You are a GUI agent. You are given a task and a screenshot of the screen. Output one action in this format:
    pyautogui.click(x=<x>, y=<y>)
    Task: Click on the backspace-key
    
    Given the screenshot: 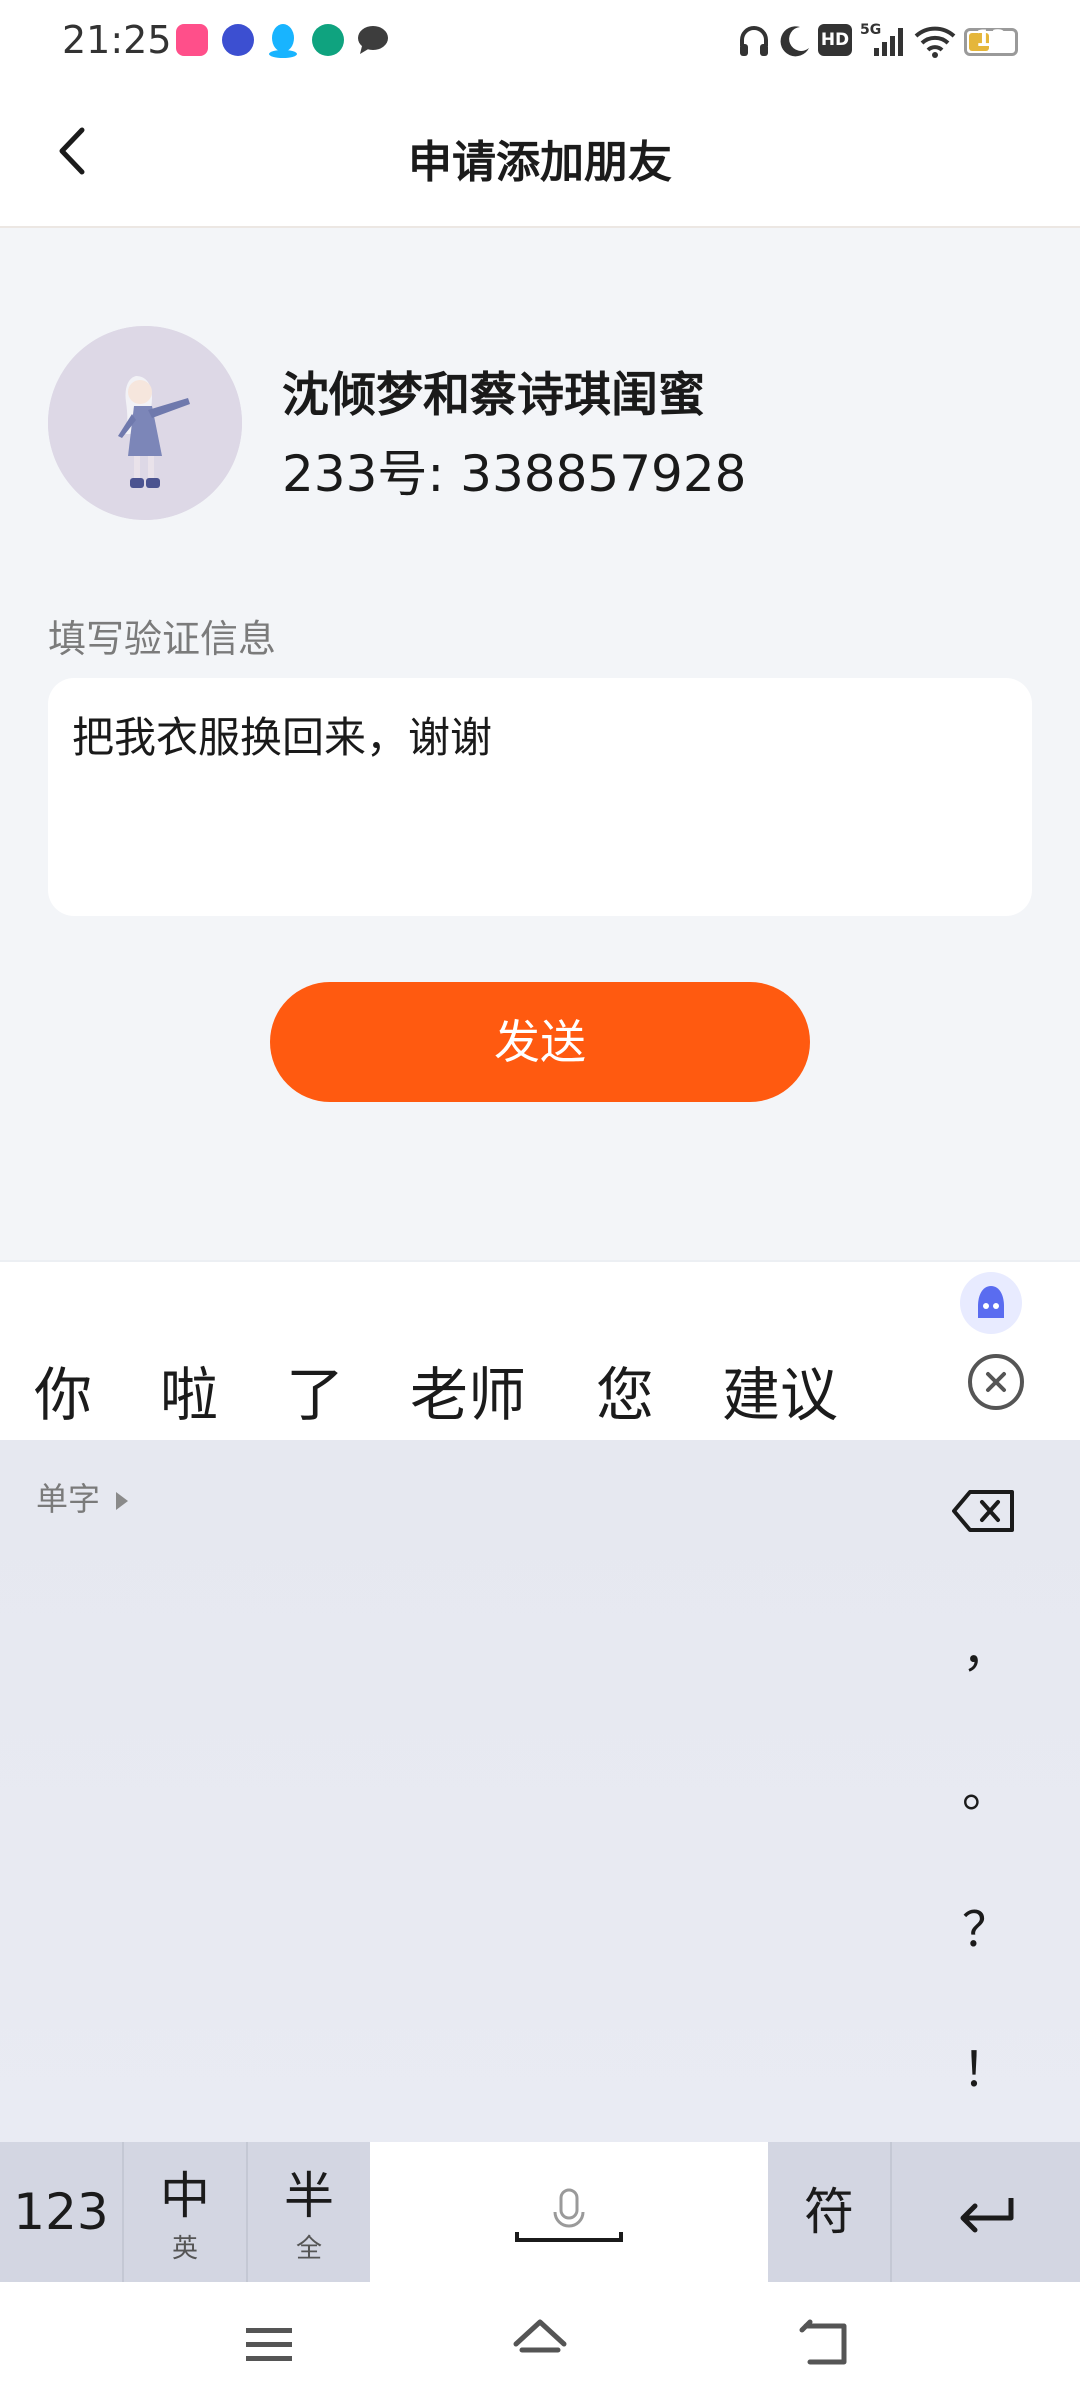 What is the action you would take?
    pyautogui.click(x=983, y=1511)
    